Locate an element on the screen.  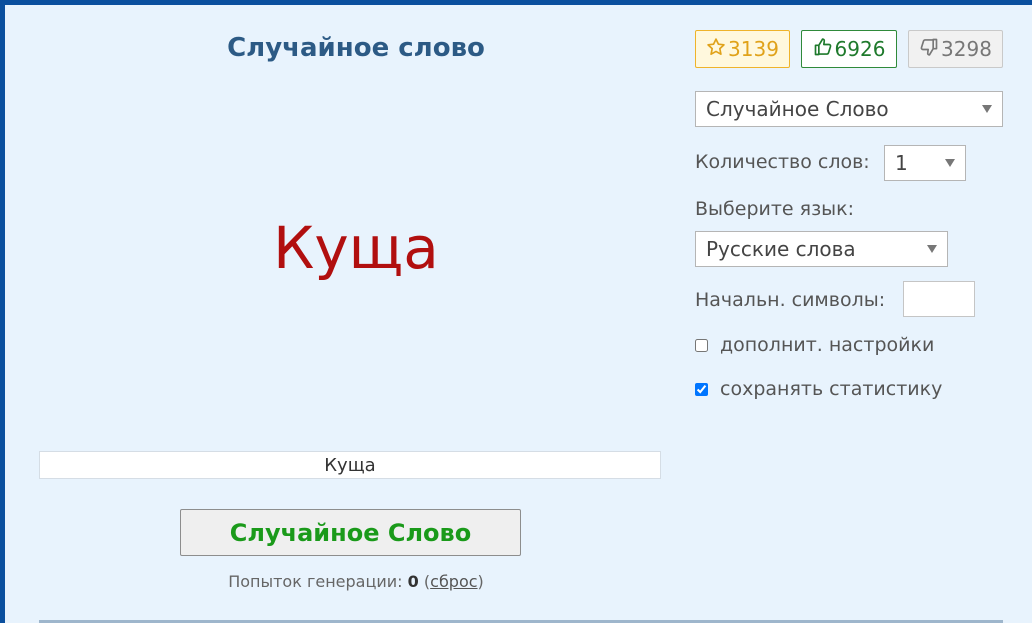
thumbs-down-icon is located at coordinates (930, 49).